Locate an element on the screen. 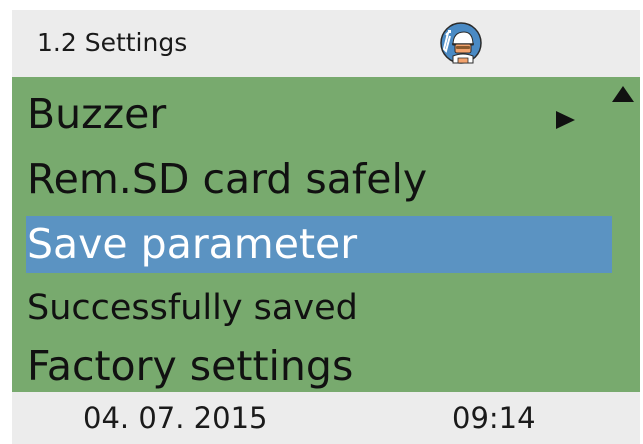 The height and width of the screenshot is (444, 643). menu-item-save-parameter-label: Save parameter is located at coordinates (192, 244).